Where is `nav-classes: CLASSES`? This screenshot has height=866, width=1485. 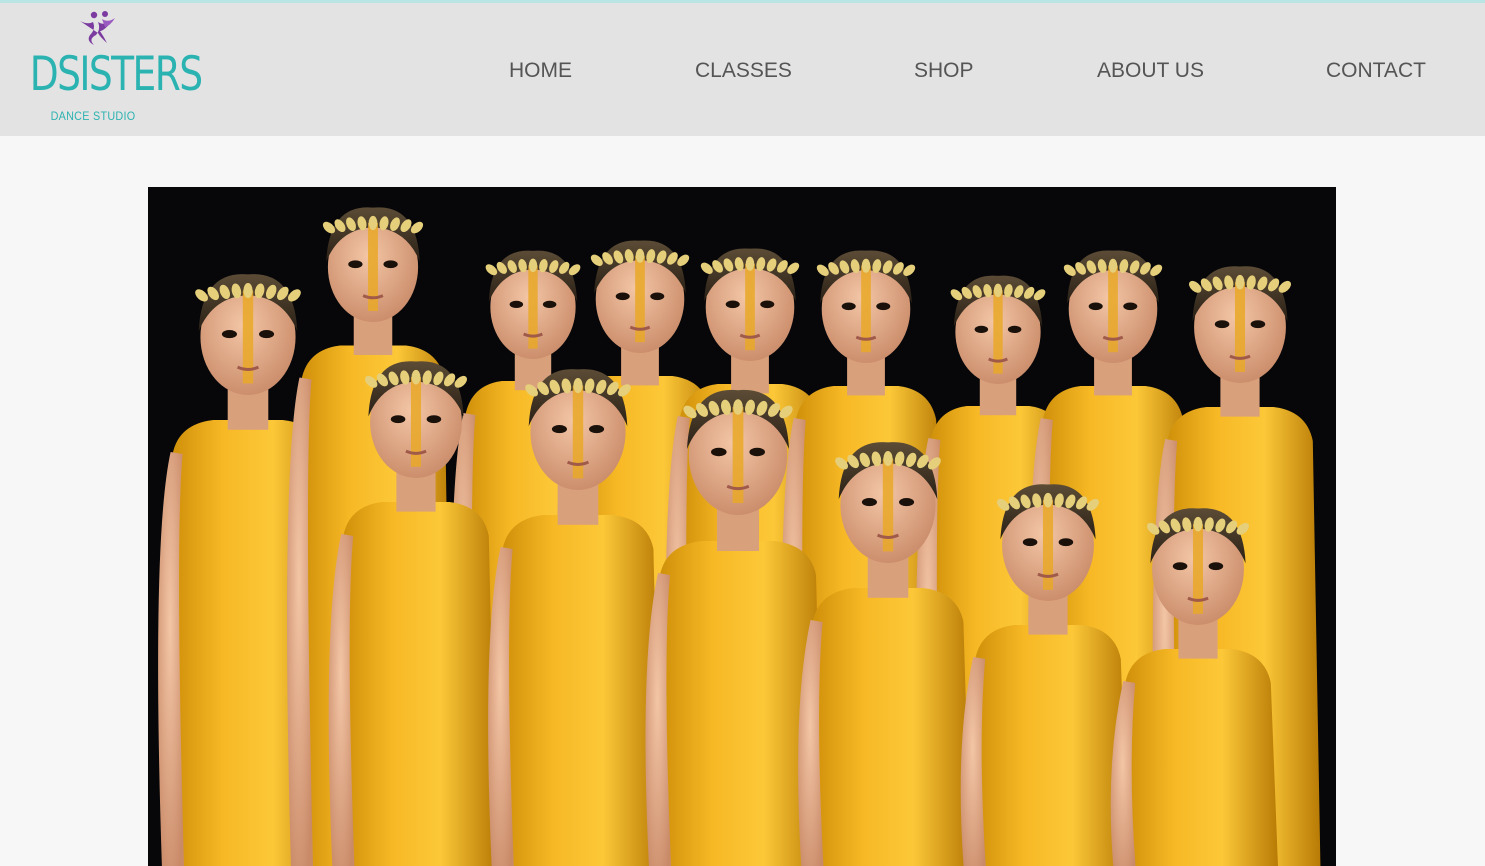
nav-classes: CLASSES is located at coordinates (743, 71).